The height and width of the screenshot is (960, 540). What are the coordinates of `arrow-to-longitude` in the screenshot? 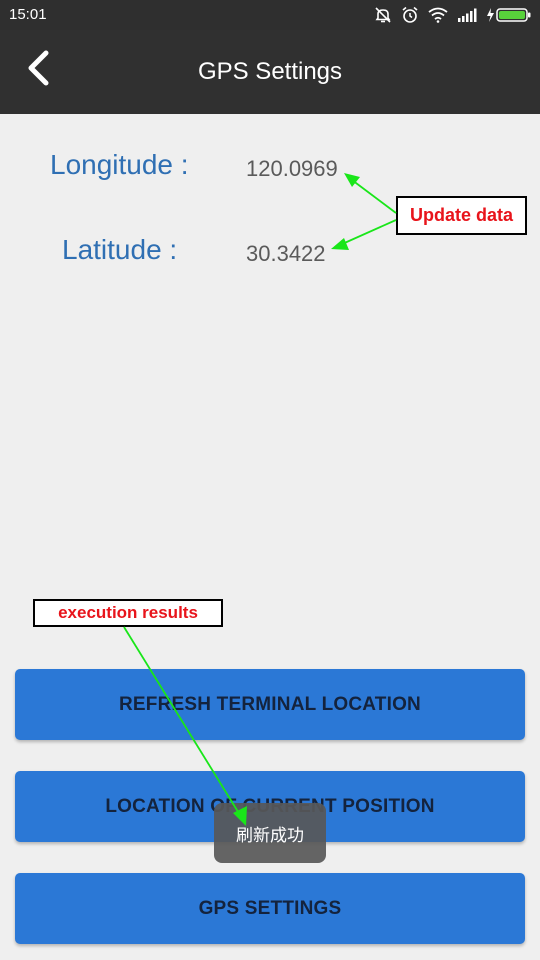 It's located at (374, 196).